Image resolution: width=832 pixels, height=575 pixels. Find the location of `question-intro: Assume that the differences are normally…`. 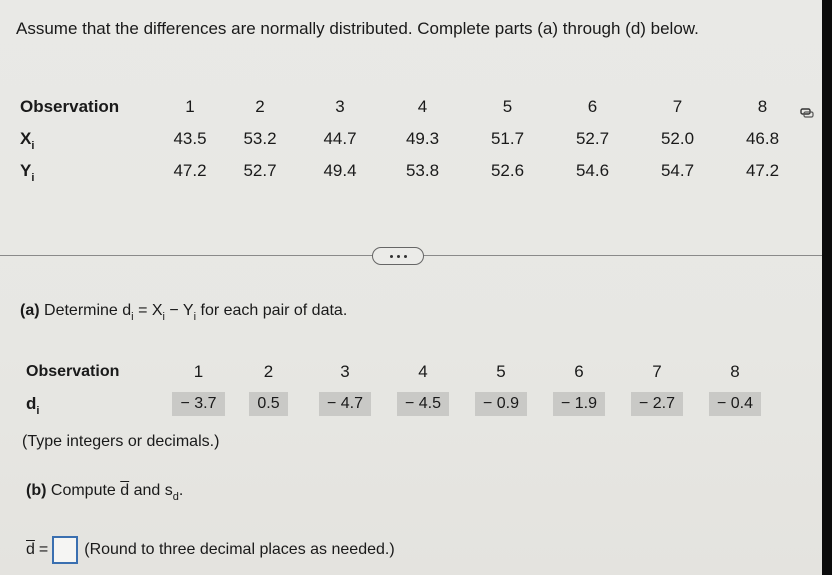

question-intro: Assume that the differences are normally… is located at coordinates (357, 28).